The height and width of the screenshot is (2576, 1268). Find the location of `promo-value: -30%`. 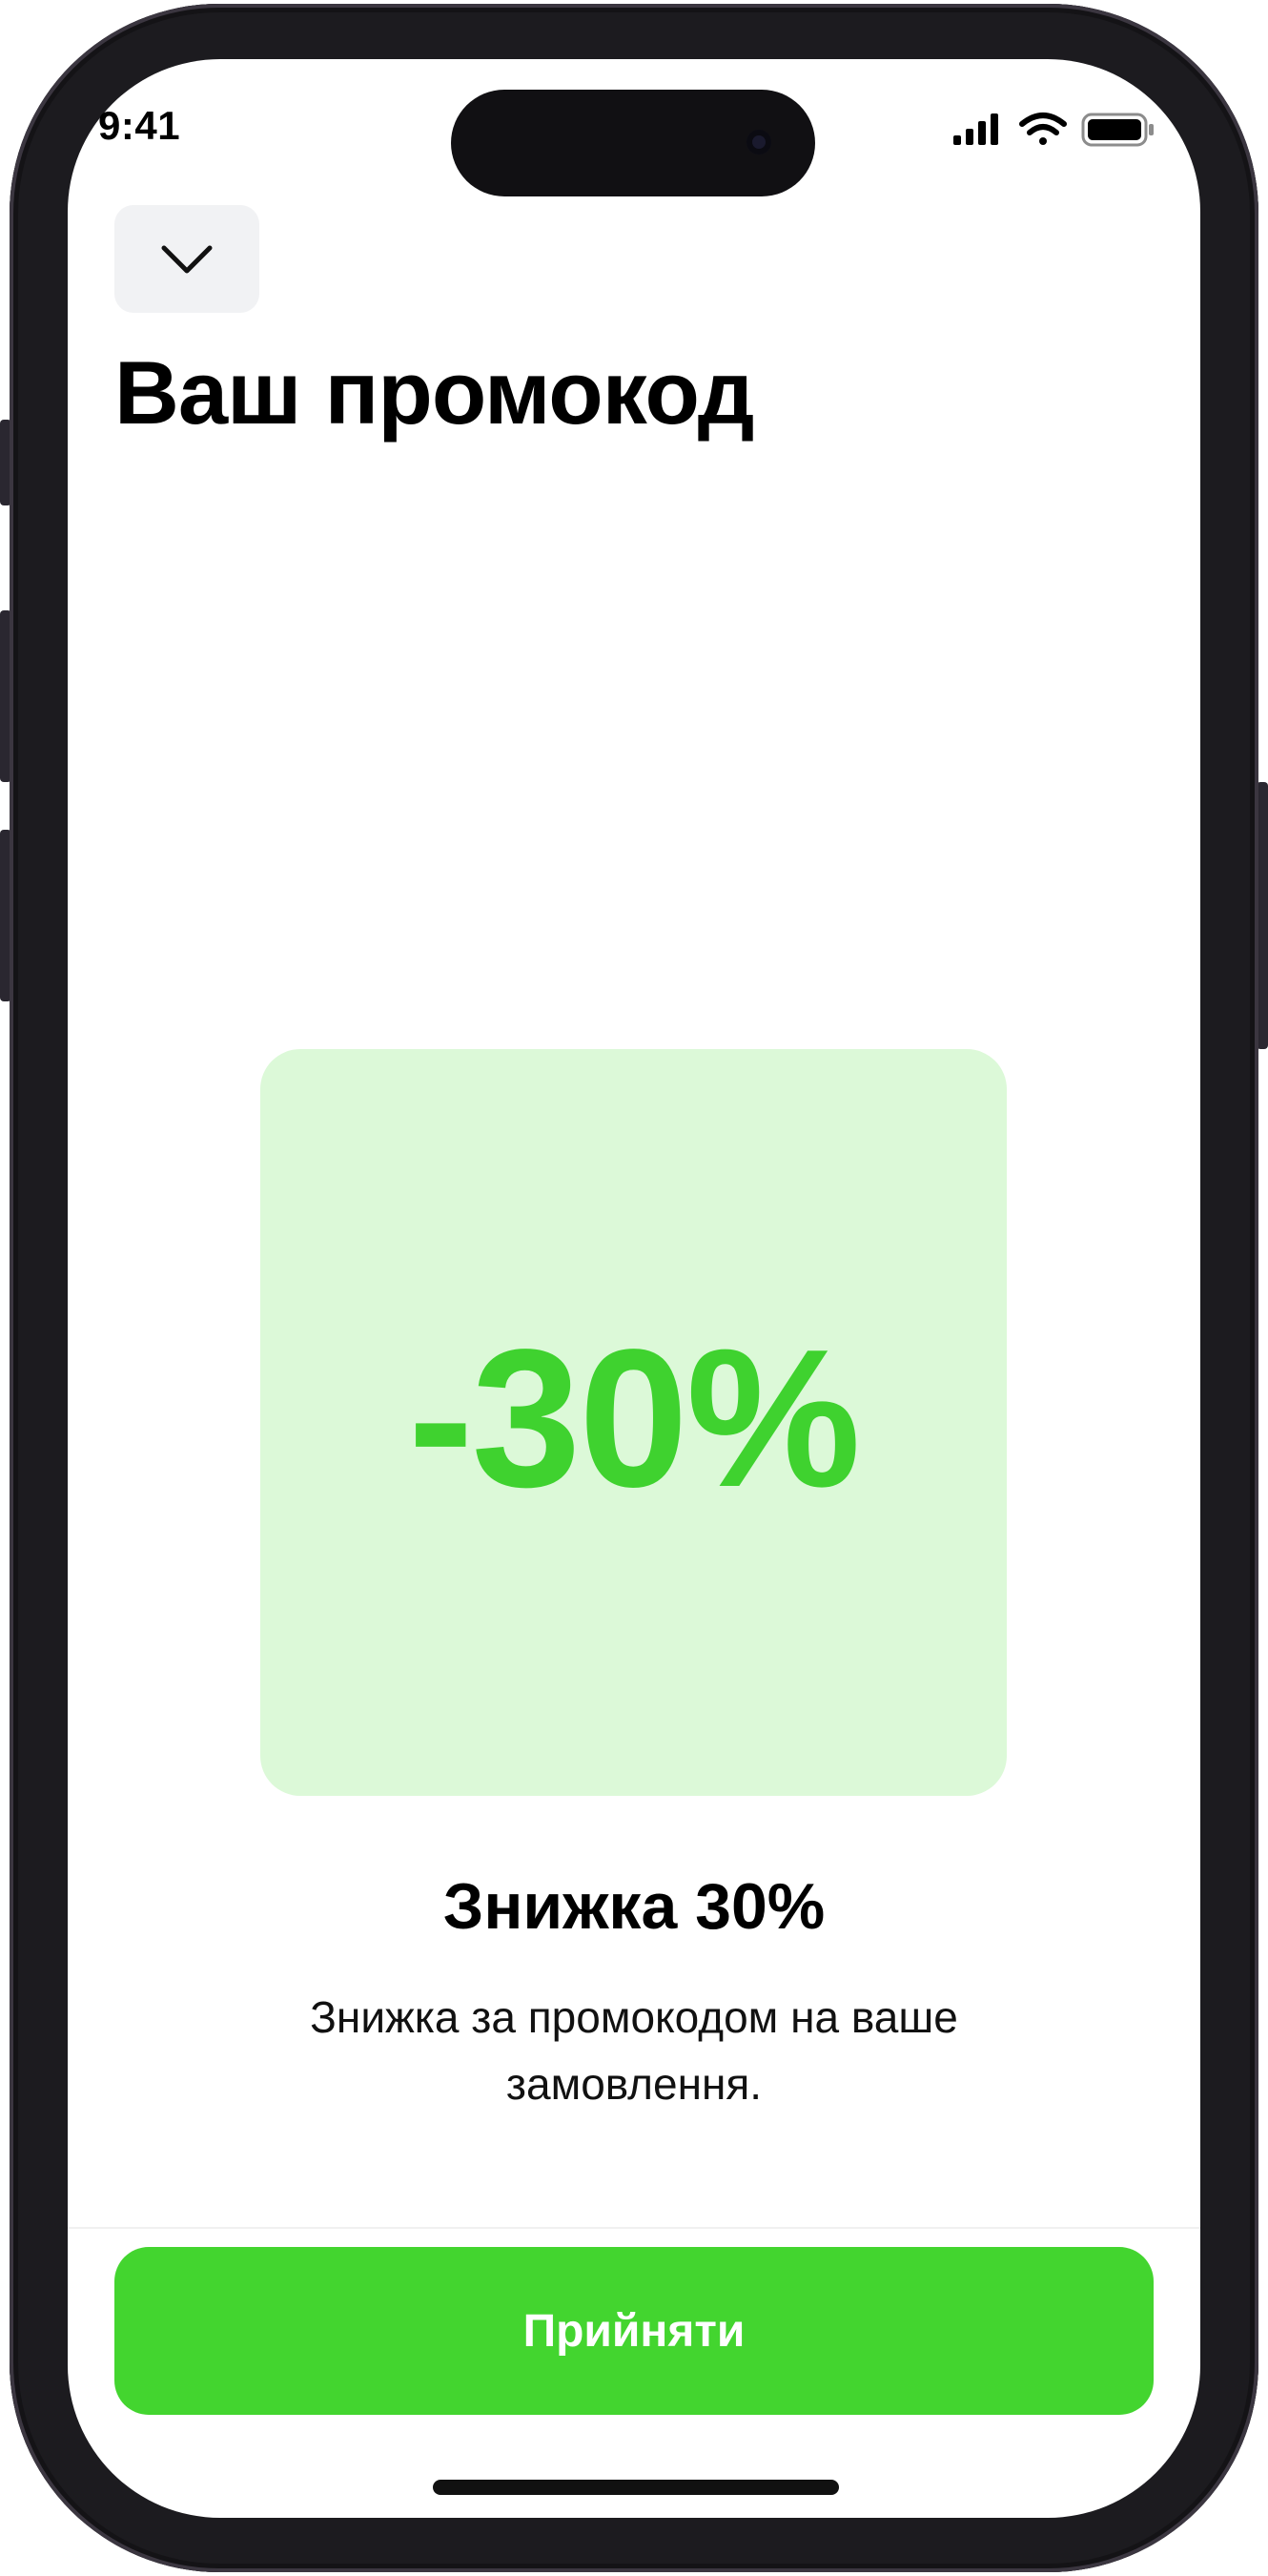

promo-value: -30% is located at coordinates (634, 1418).